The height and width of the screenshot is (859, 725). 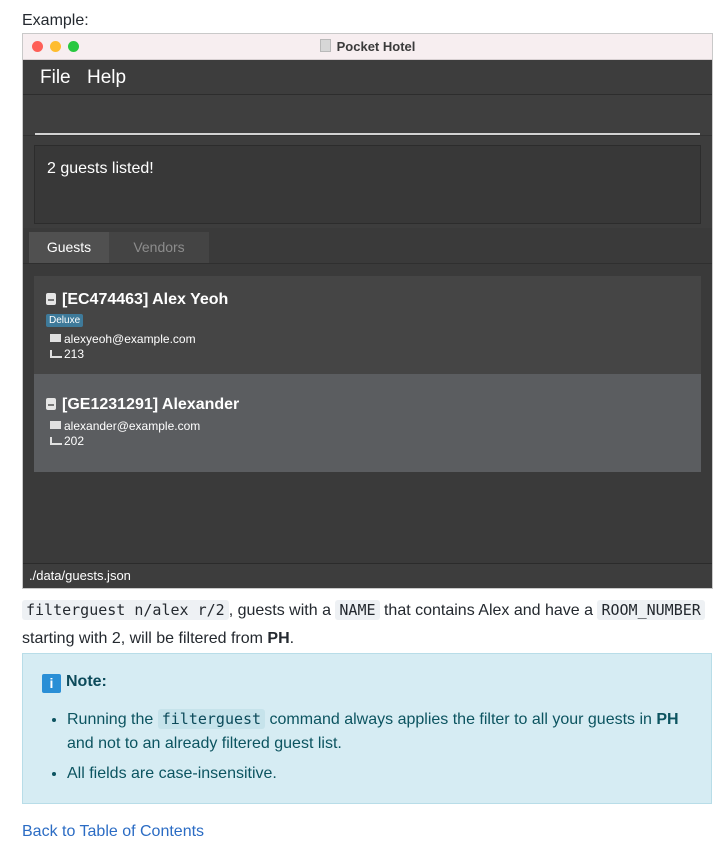 I want to click on info-icon: i, so click(x=51, y=683).